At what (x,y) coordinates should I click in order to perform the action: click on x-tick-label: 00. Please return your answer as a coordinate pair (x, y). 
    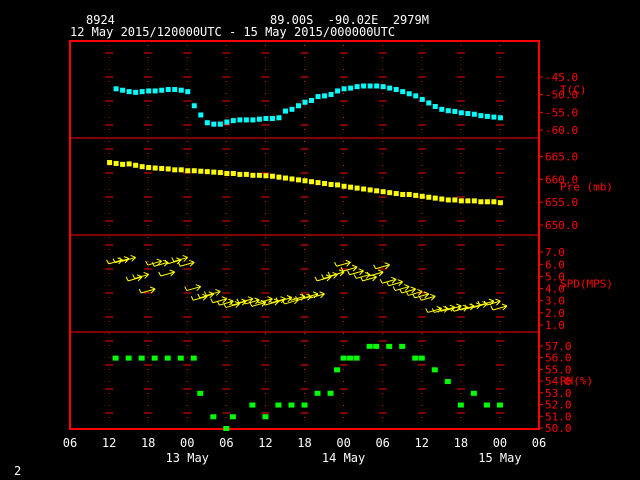
    Looking at the image, I should click on (187, 443).